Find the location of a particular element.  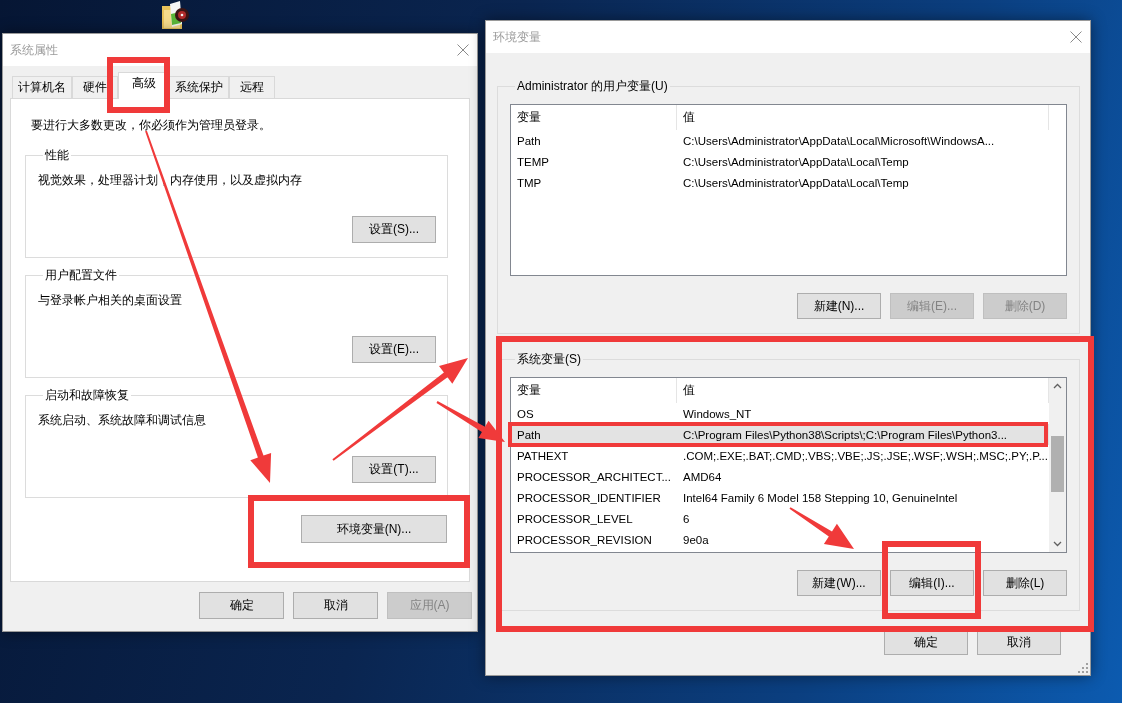

variable-value: 6 is located at coordinates (686, 518).